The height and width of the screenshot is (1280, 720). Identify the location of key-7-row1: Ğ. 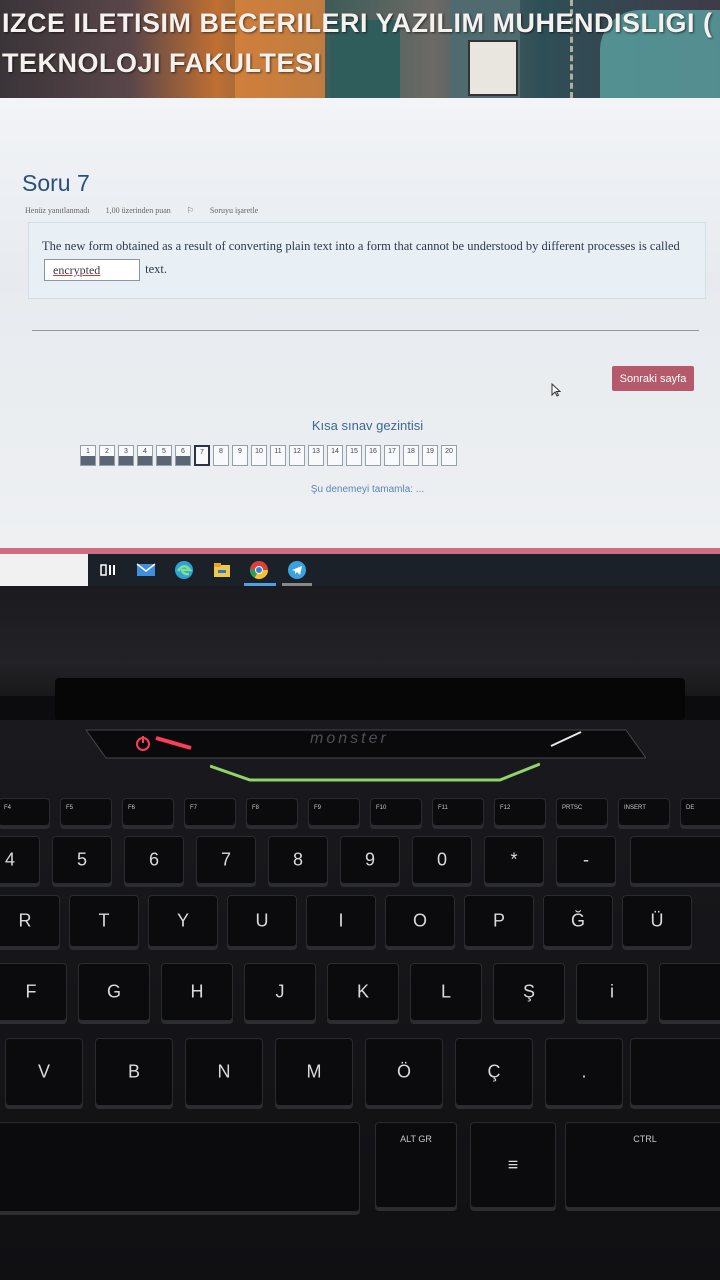
(578, 921).